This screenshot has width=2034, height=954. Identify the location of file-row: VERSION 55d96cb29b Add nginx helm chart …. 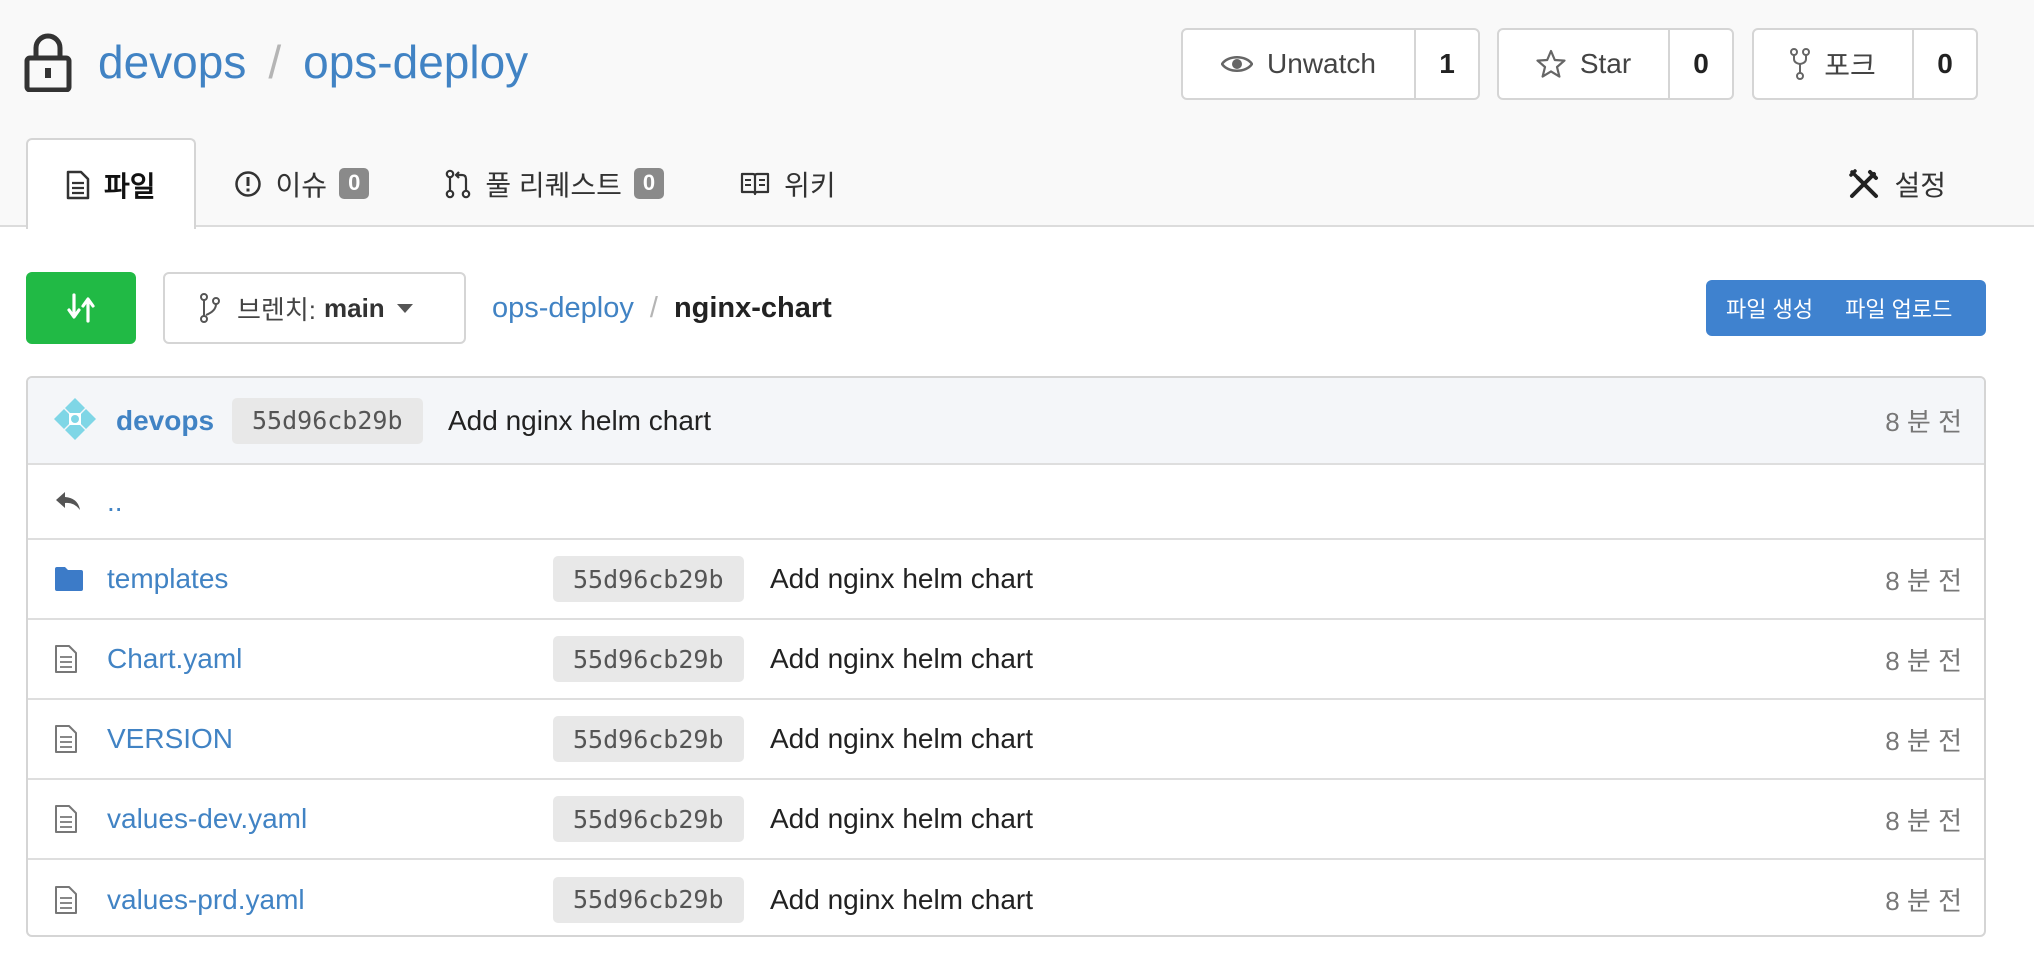
(1006, 738).